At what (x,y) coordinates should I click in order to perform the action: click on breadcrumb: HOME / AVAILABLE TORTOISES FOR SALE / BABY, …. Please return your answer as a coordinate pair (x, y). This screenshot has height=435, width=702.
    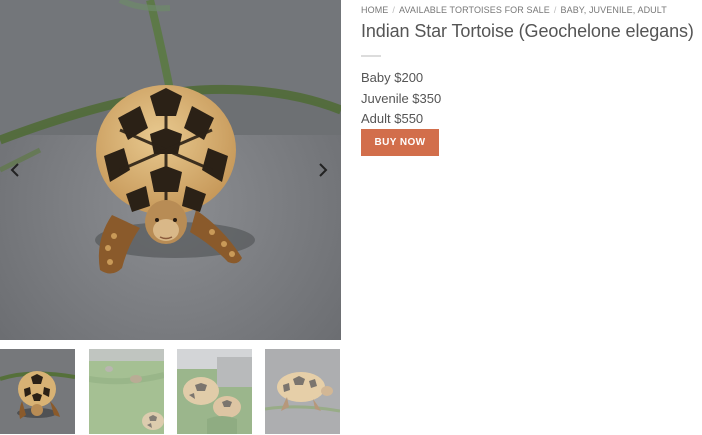
    Looking at the image, I should click on (514, 10).